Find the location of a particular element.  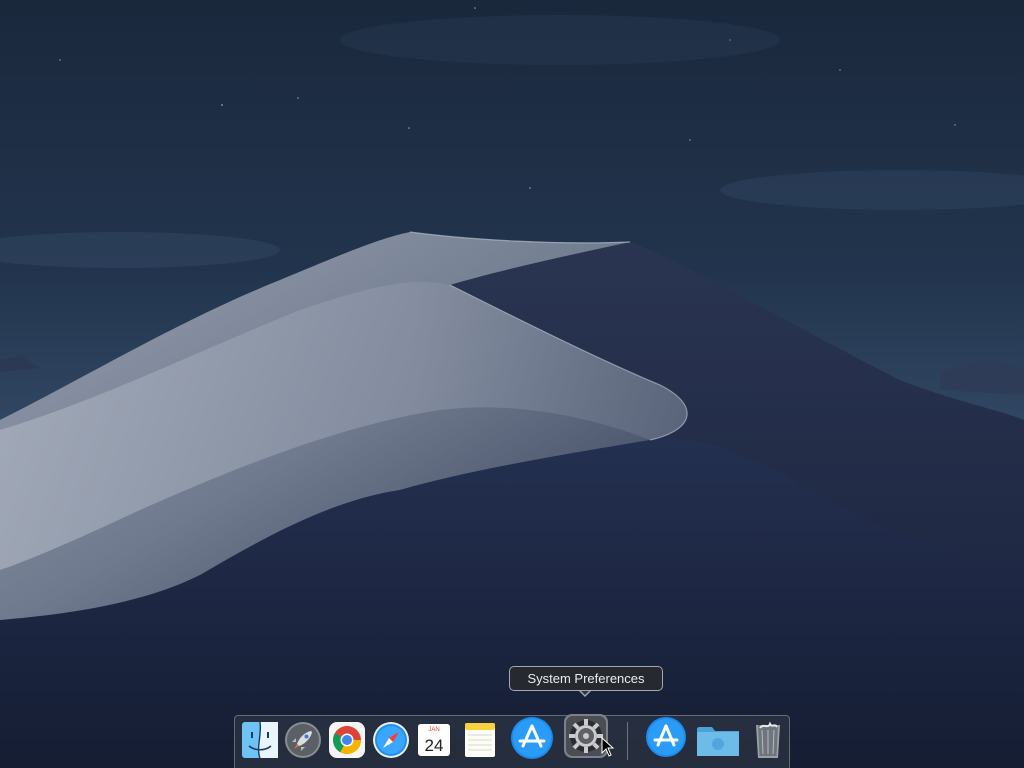

finder-icon is located at coordinates (260, 740).